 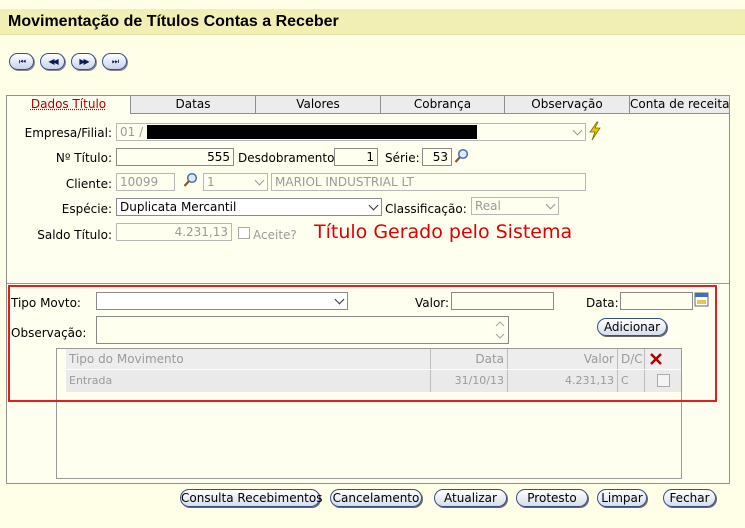 I want to click on tab-dados-titulo: Dados Título, so click(x=68, y=104).